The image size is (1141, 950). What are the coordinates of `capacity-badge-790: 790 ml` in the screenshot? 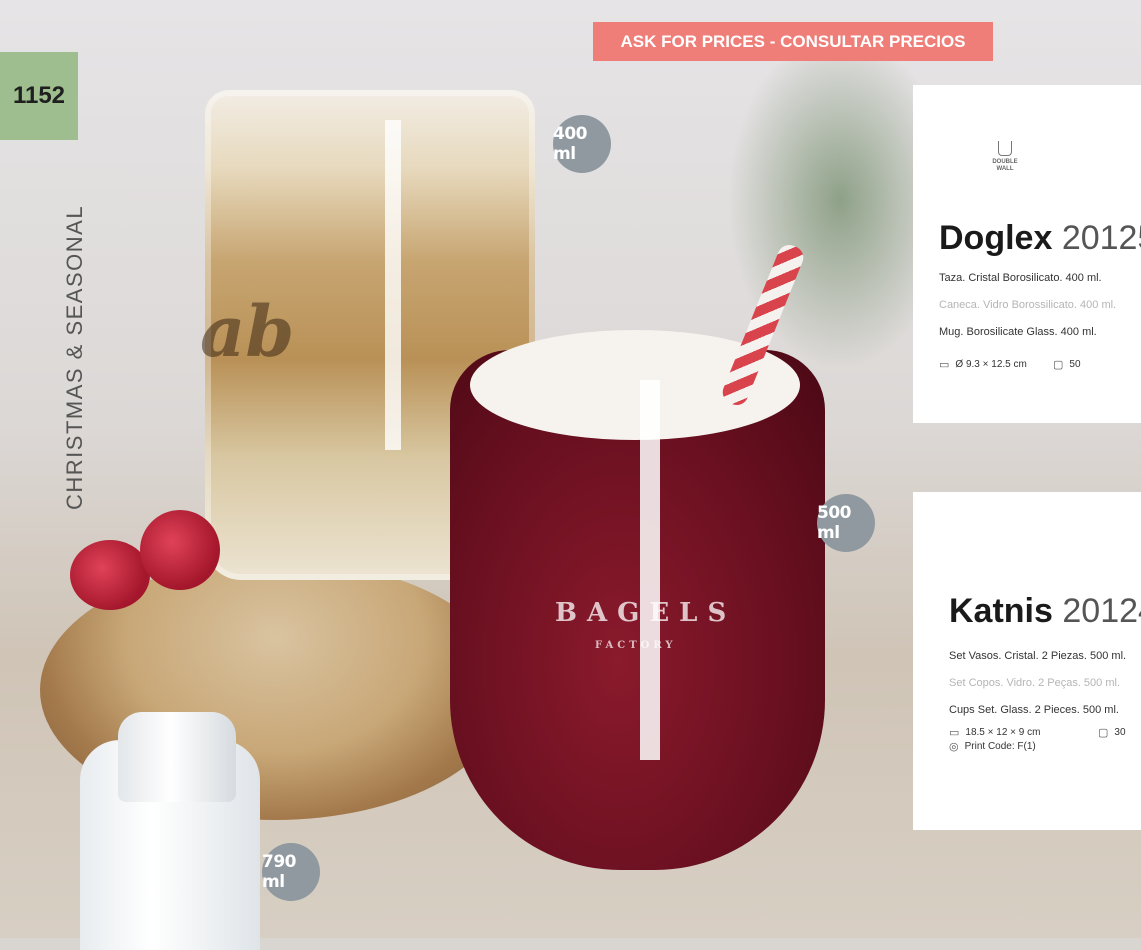 It's located at (291, 872).